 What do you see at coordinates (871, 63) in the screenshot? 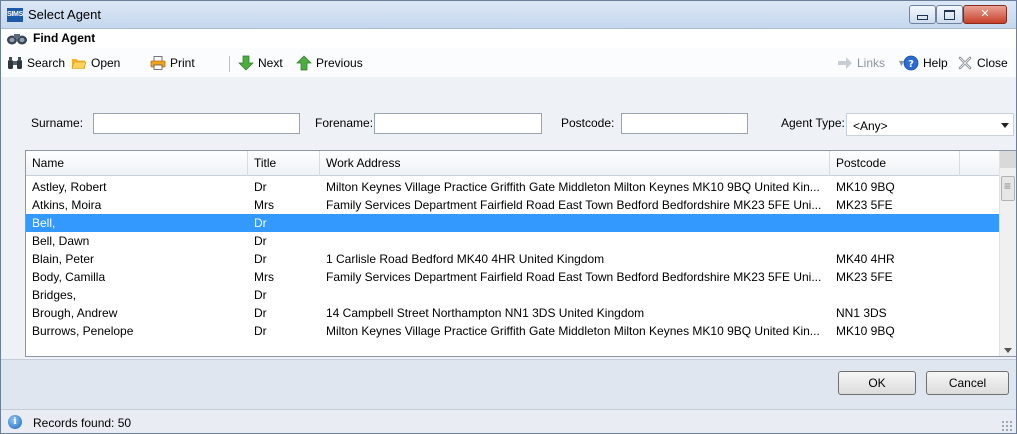
I see `links-button: Links ▼` at bounding box center [871, 63].